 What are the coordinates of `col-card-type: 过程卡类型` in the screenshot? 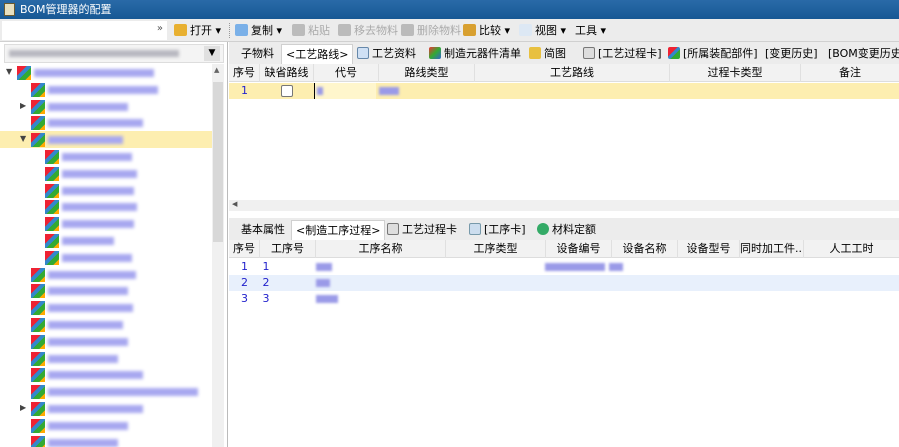 It's located at (735, 73).